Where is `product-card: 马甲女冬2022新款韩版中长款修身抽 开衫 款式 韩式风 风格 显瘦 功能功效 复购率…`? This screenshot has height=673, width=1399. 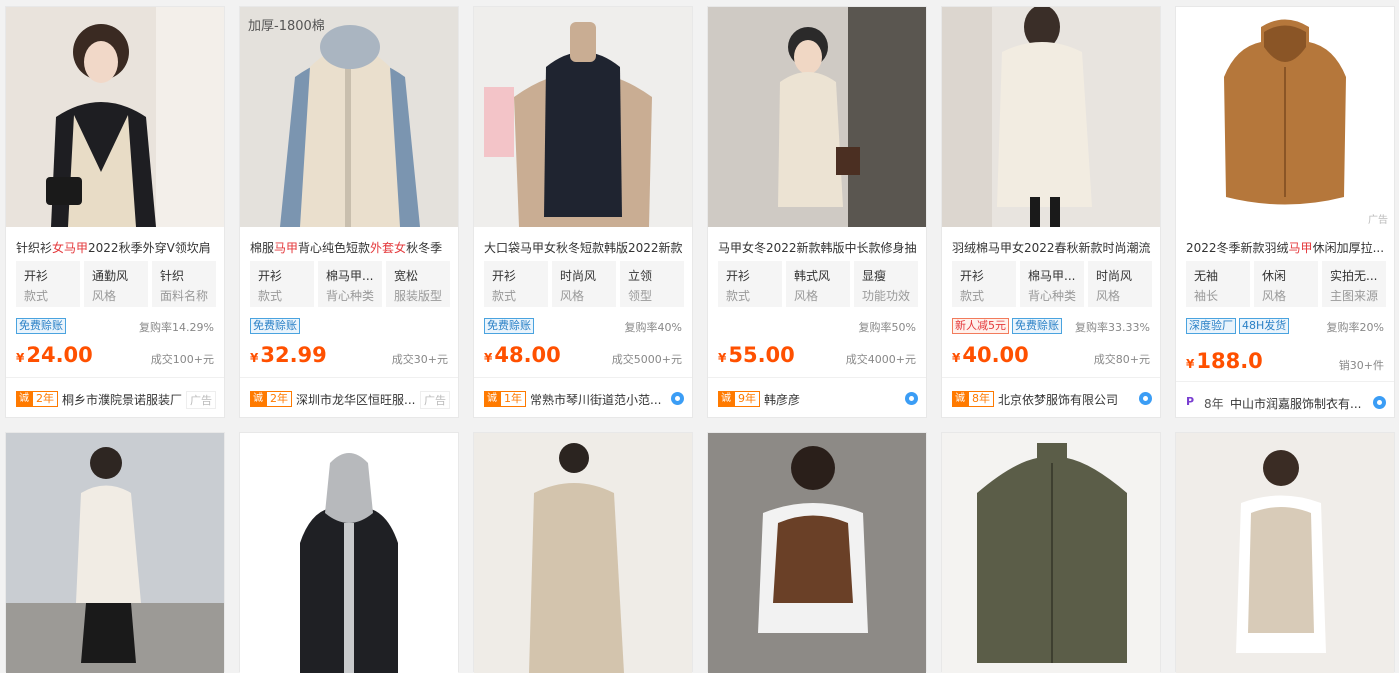 product-card: 马甲女冬2022新款韩版中长款修身抽 开衫 款式 韩式风 风格 显瘦 功能功效 复购率… is located at coordinates (817, 212).